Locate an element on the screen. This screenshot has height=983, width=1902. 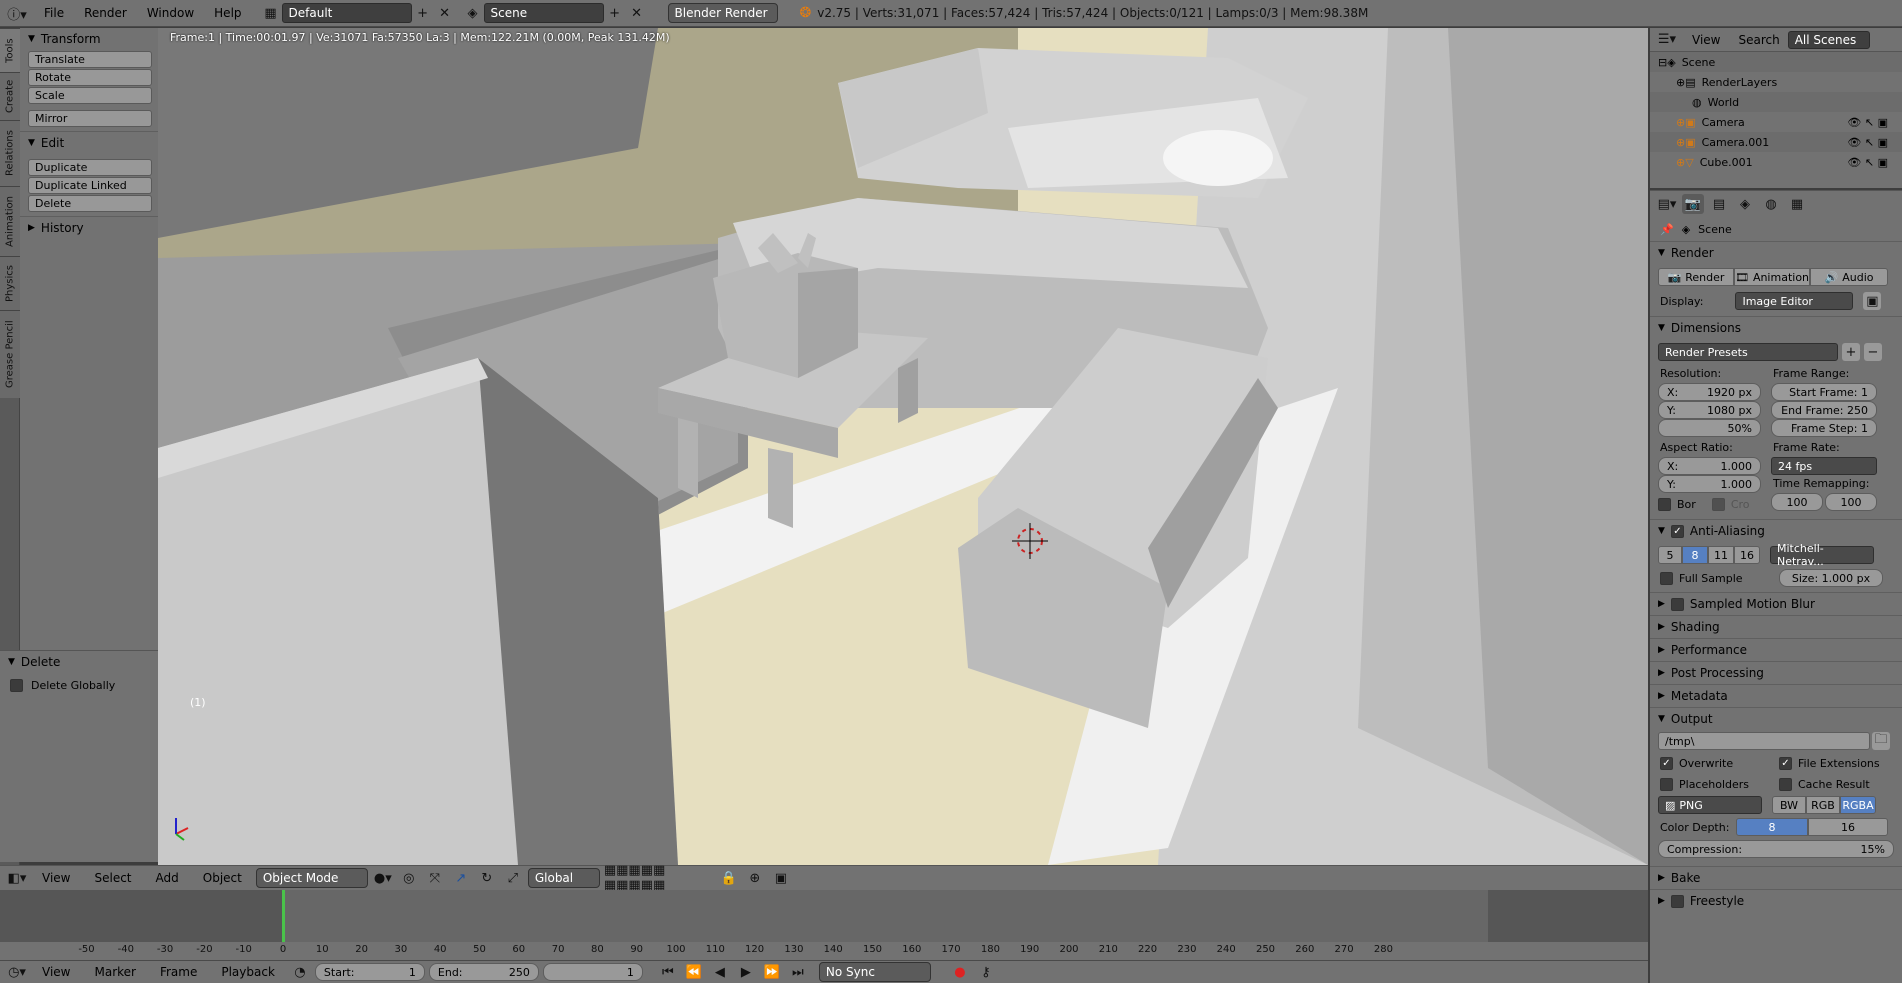
aa-size-field: Size: 1.000 px is located at coordinates (1831, 578).